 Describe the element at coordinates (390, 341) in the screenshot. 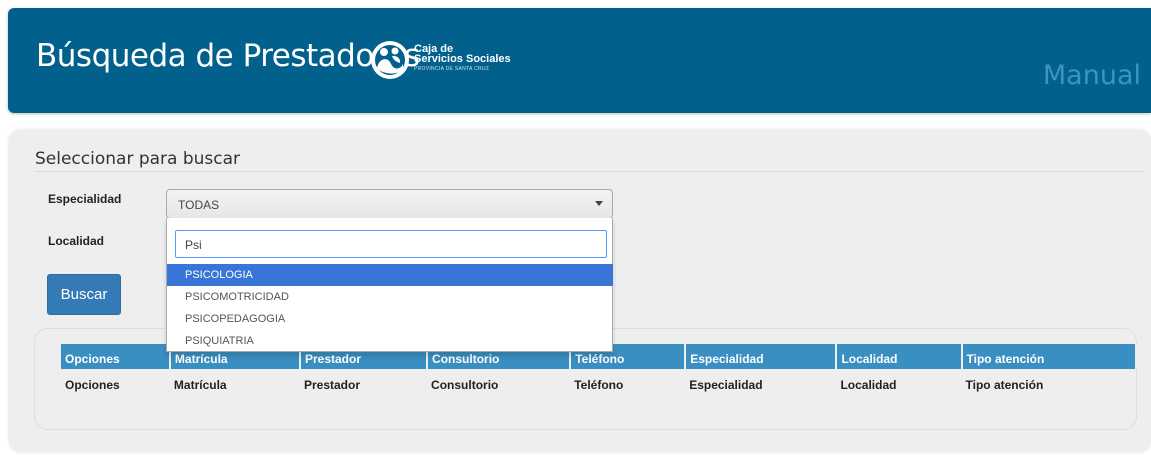

I see `option-psiquiatria: PSIQUIATRIA` at that location.